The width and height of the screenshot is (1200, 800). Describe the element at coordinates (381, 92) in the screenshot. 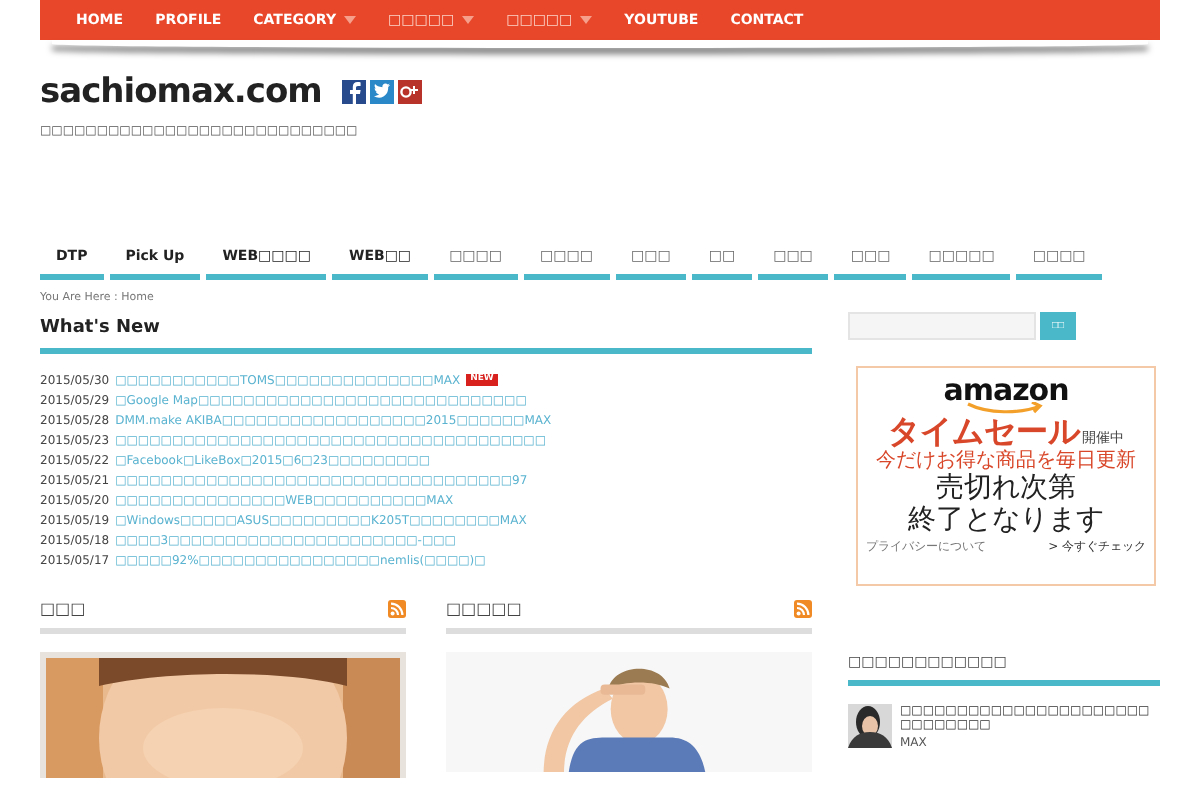

I see `social-icons-drawing` at that location.